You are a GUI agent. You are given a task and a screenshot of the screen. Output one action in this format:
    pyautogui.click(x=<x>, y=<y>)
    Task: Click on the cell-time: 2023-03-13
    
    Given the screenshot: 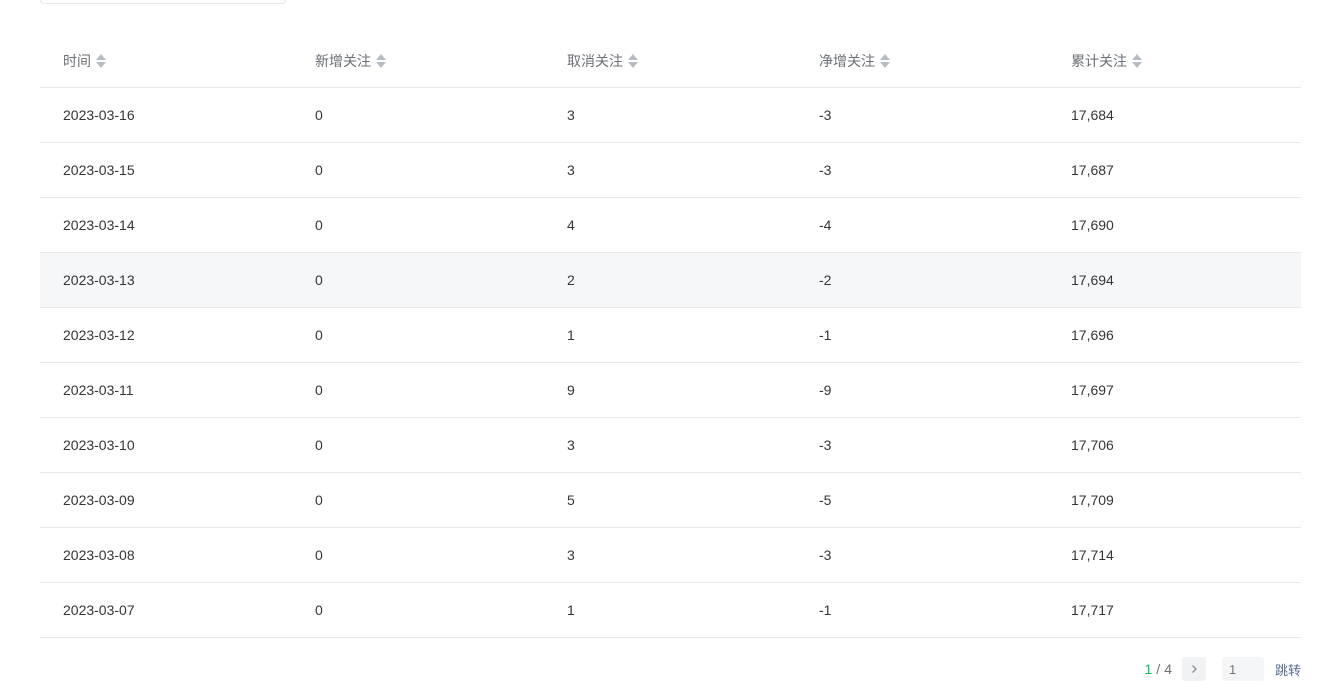 What is the action you would take?
    pyautogui.click(x=99, y=280)
    